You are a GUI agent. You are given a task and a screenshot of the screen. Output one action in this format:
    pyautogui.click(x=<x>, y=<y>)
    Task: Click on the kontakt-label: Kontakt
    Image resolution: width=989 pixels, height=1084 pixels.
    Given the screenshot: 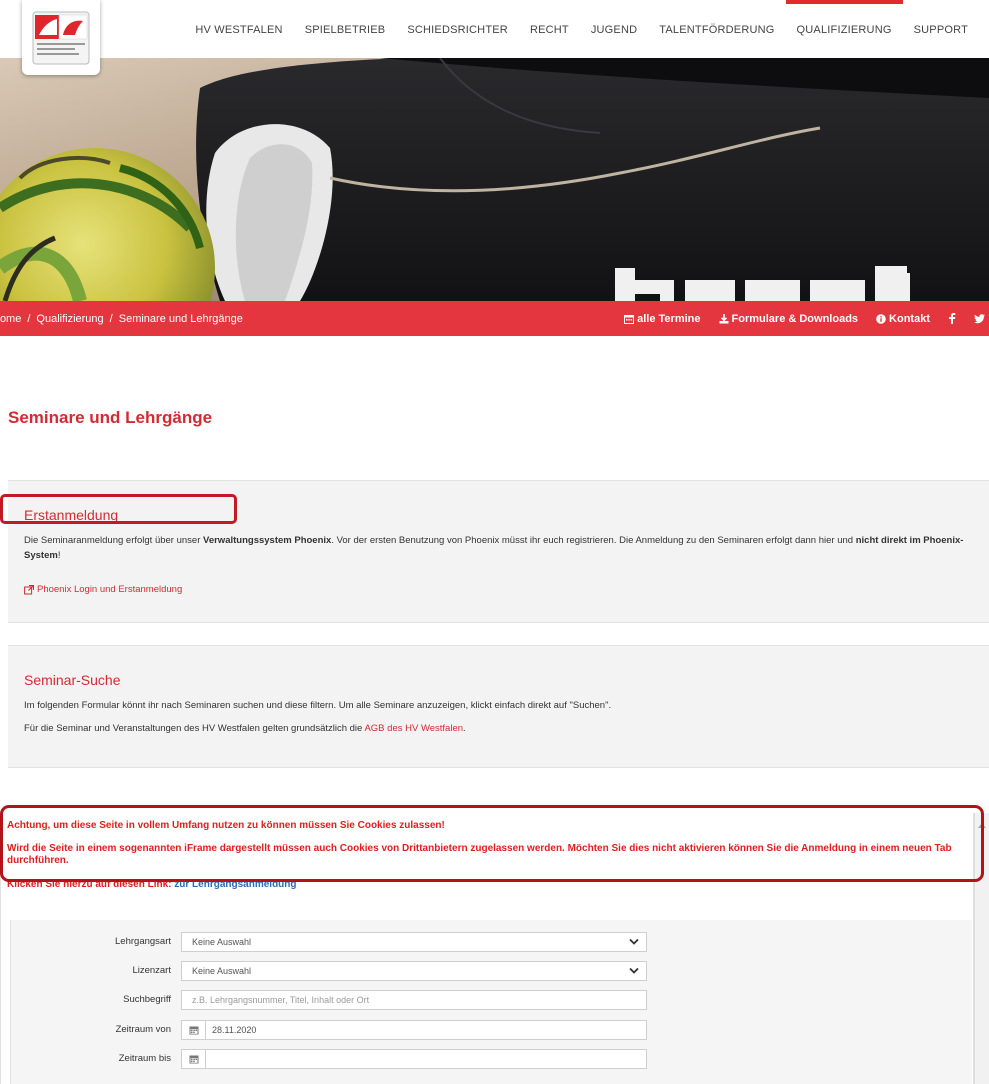 What is the action you would take?
    pyautogui.click(x=909, y=318)
    